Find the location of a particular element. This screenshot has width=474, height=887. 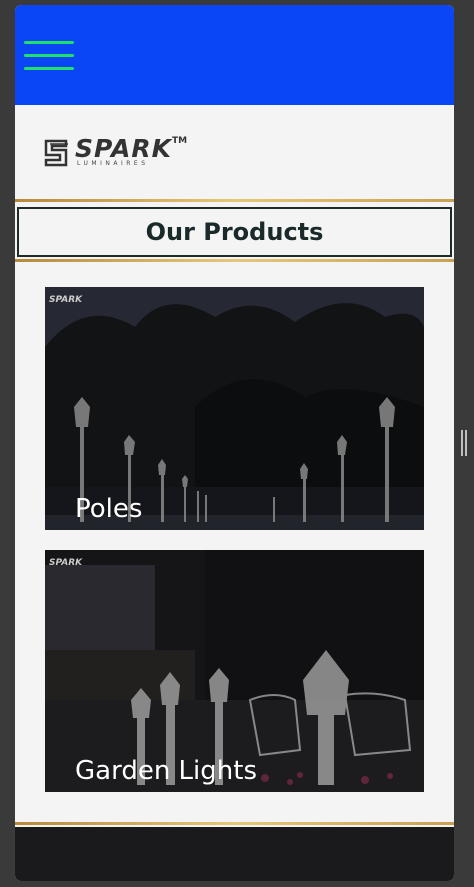

section-title: Our Products is located at coordinates (234, 232).